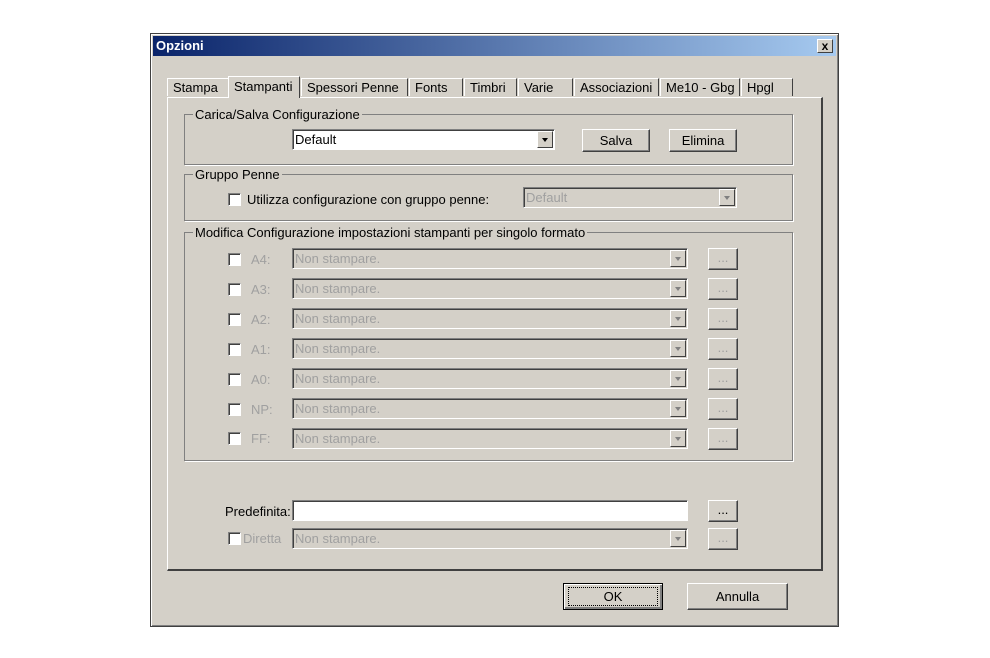 The image size is (990, 658). What do you see at coordinates (490, 510) in the screenshot?
I see `default-printer-field` at bounding box center [490, 510].